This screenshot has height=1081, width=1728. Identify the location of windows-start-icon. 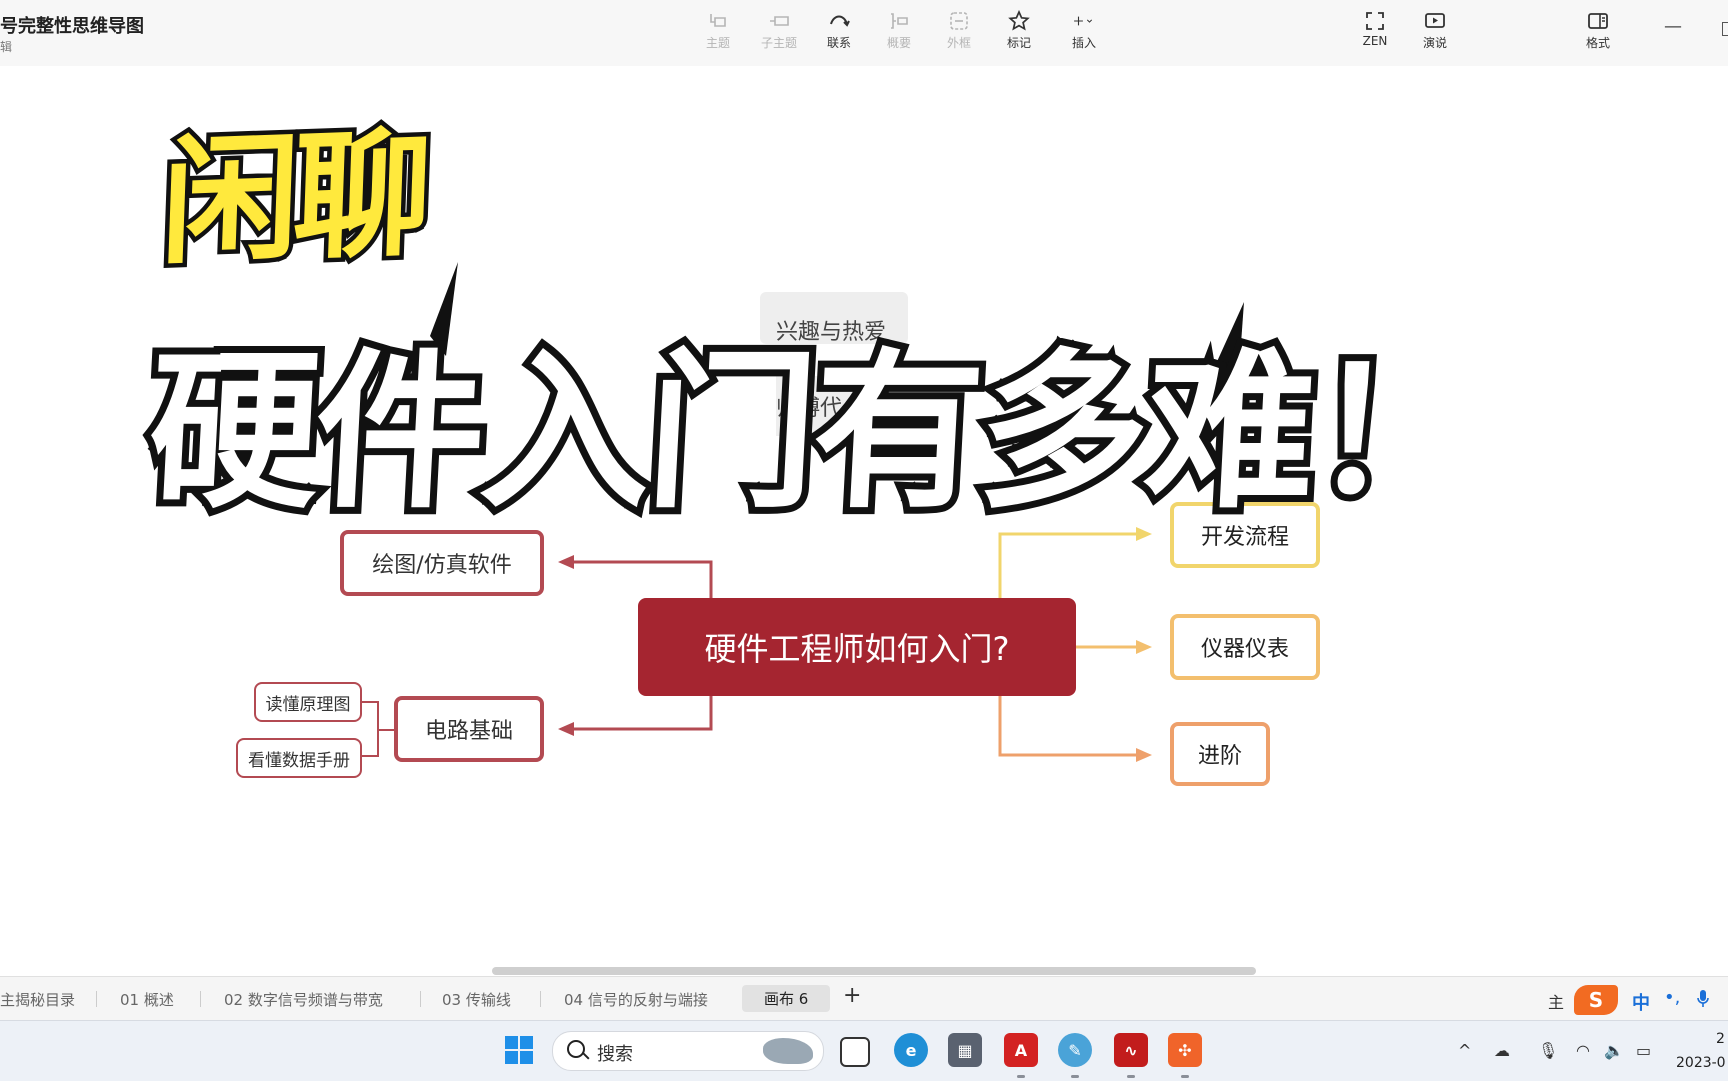
(519, 1050).